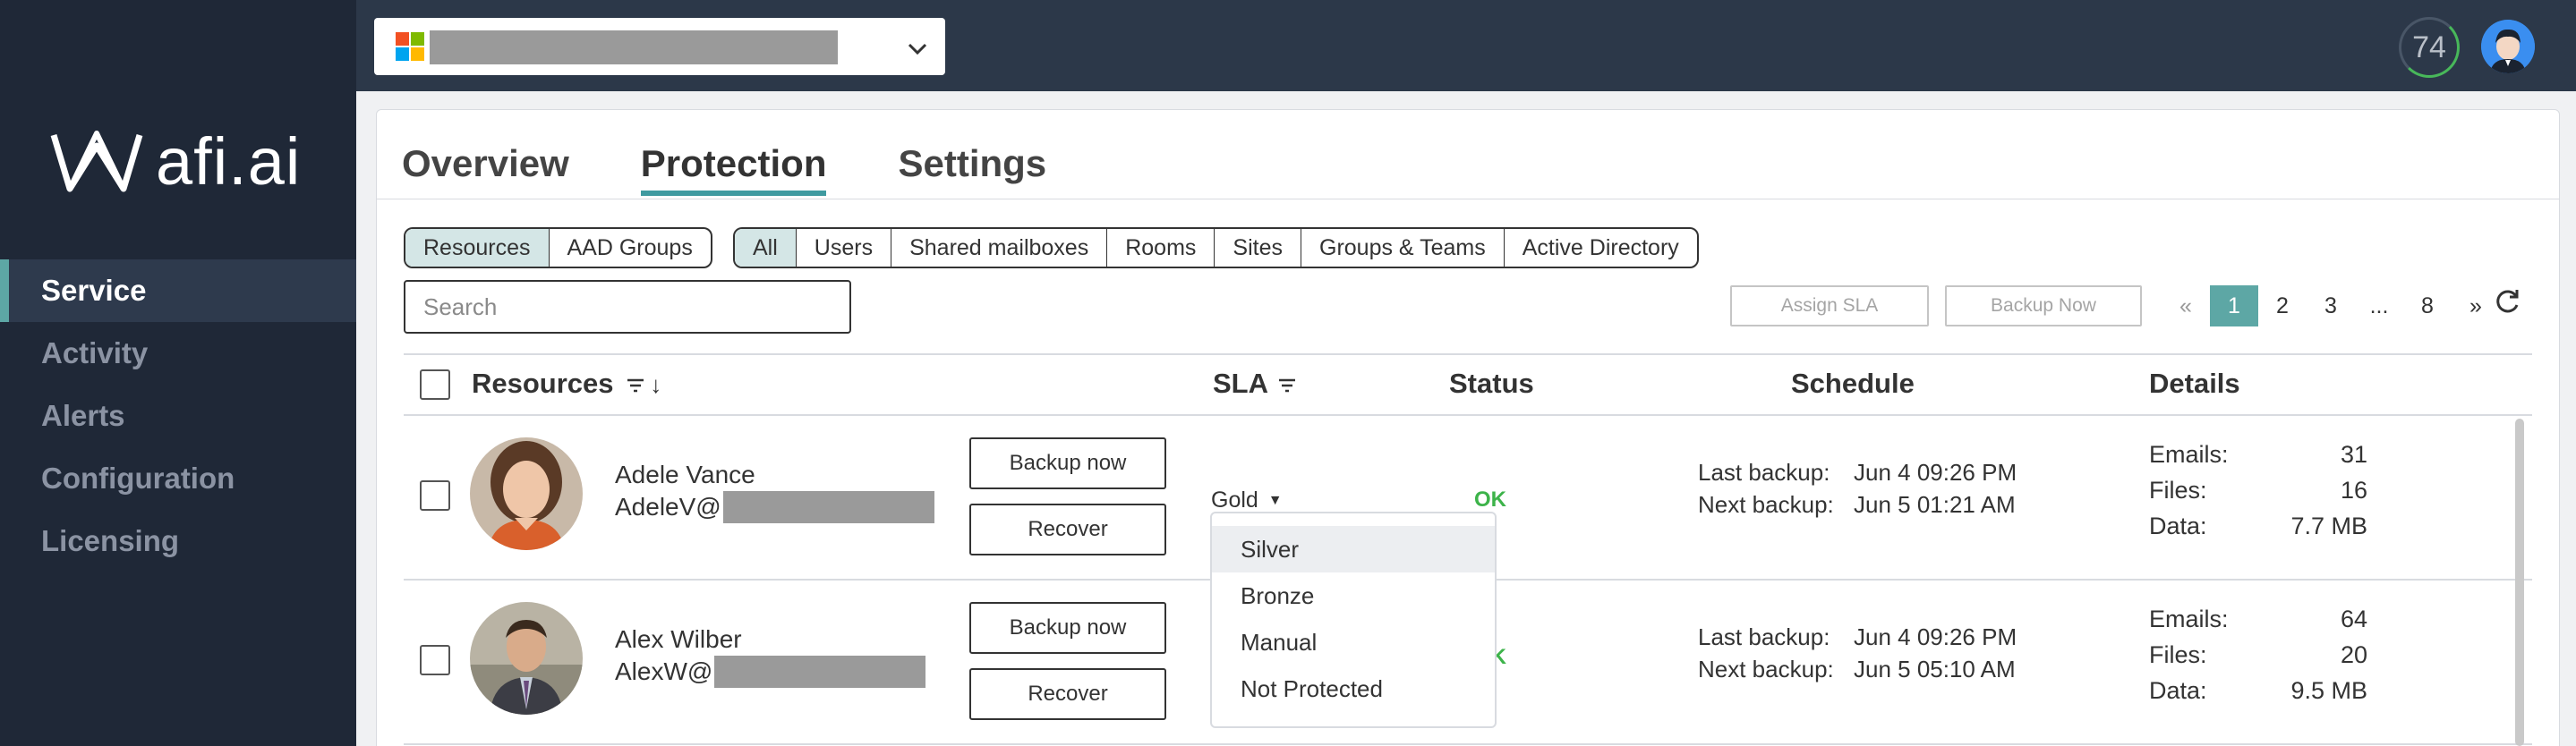  What do you see at coordinates (844, 248) in the screenshot?
I see `filter-users: Users` at bounding box center [844, 248].